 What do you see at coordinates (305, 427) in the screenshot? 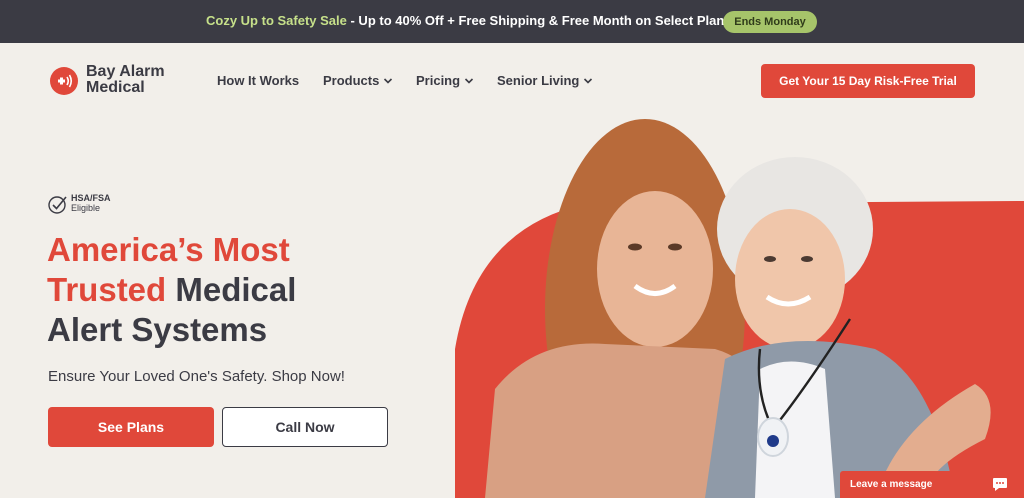
I see `call-now-button: Call Now` at bounding box center [305, 427].